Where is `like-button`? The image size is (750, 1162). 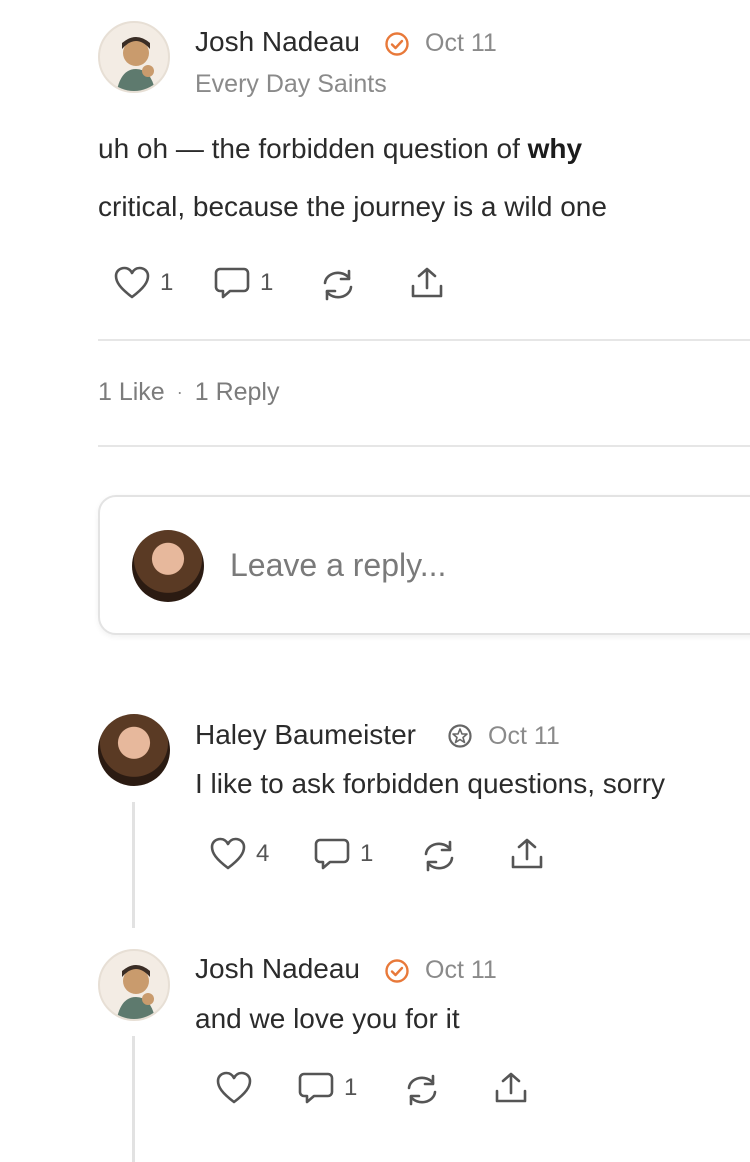 like-button is located at coordinates (239, 1088).